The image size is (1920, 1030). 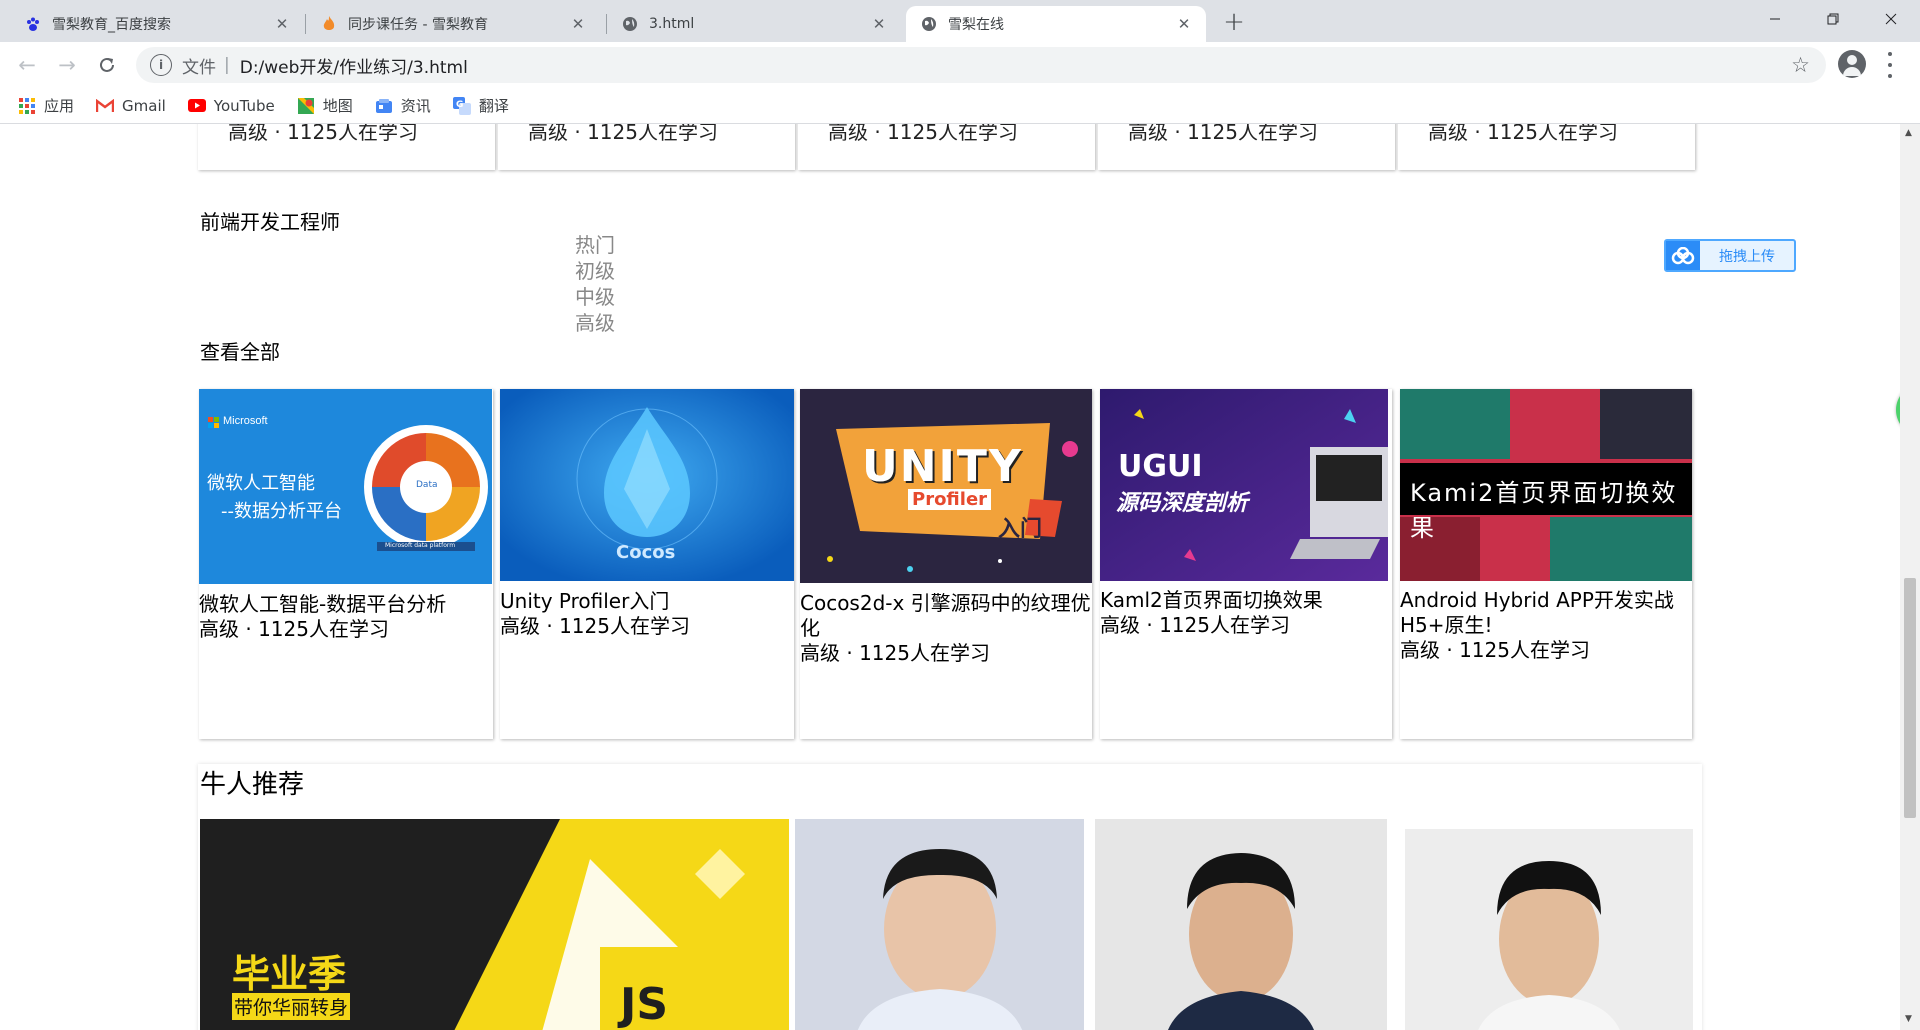 I want to click on drag-upload-button: 拖拽上传, so click(x=1730, y=255).